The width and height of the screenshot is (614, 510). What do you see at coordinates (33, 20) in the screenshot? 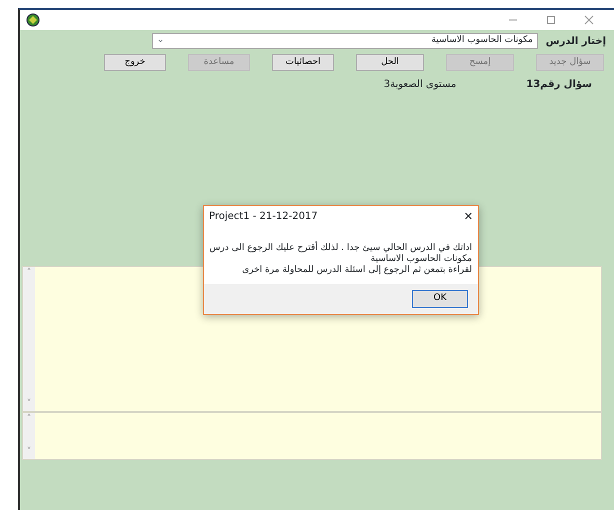
I see `app-icon` at bounding box center [33, 20].